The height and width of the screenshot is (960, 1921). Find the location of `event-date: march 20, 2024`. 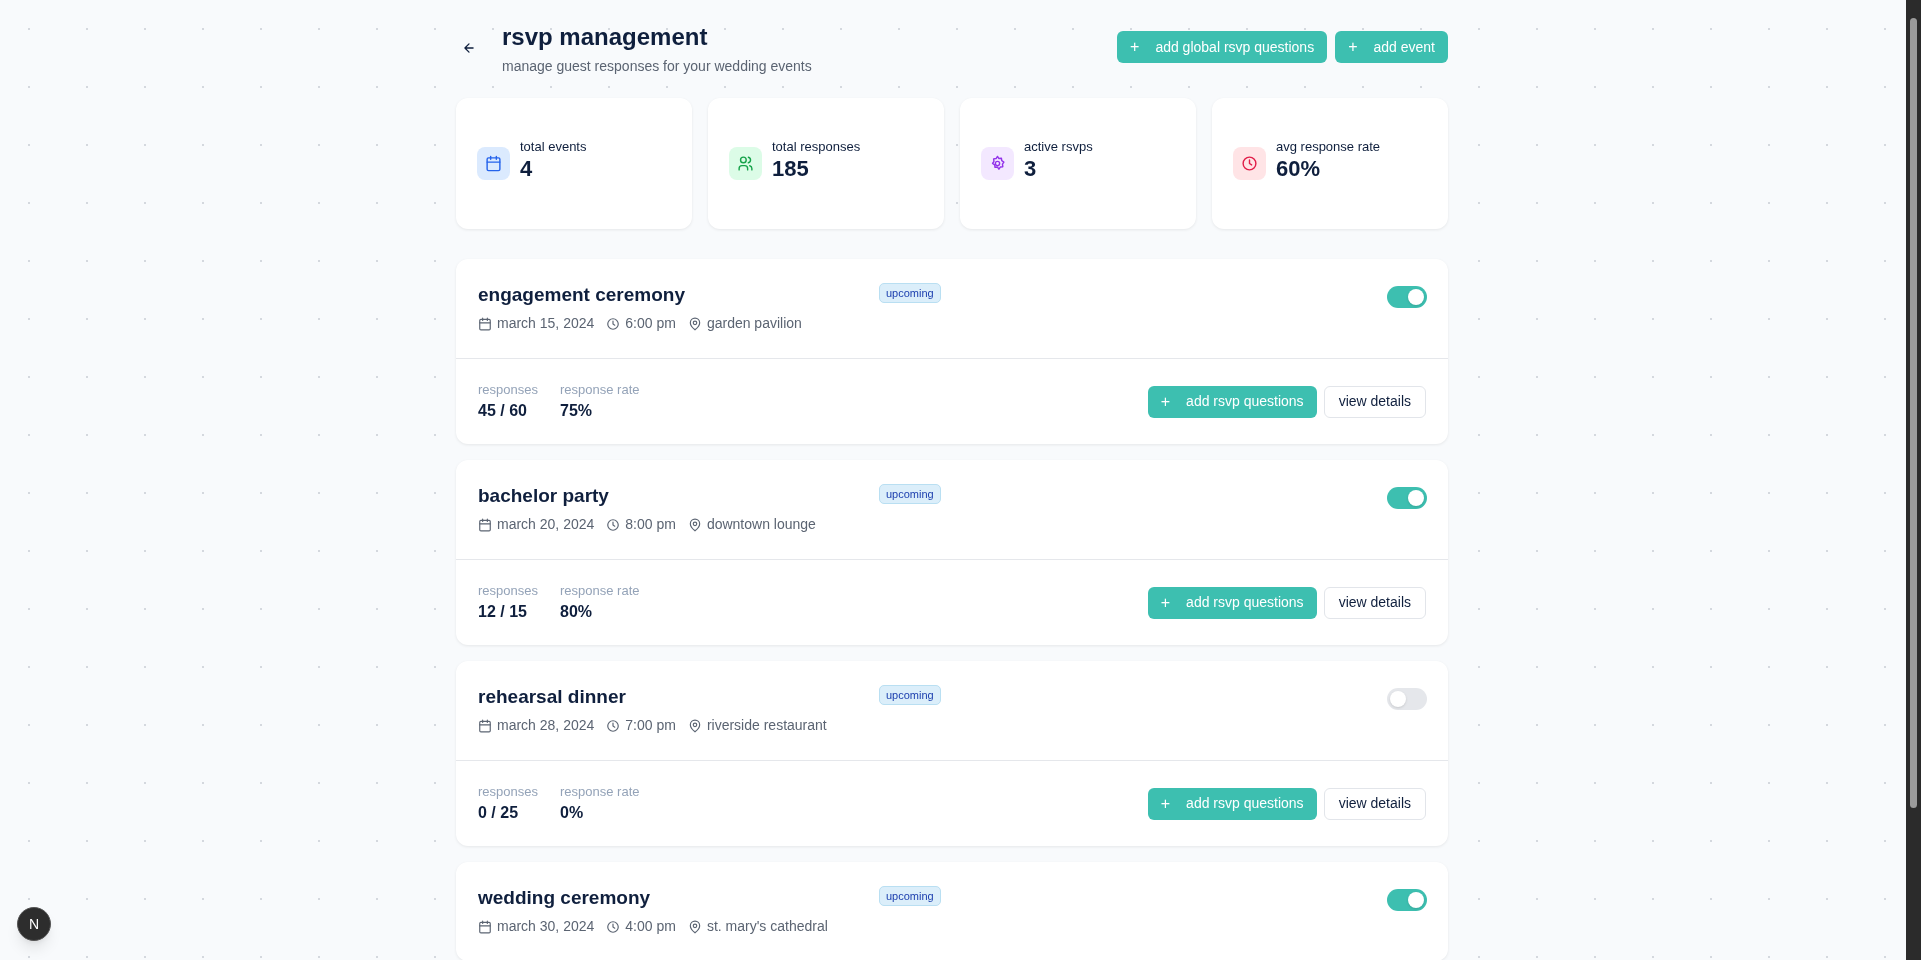

event-date: march 20, 2024 is located at coordinates (546, 524).